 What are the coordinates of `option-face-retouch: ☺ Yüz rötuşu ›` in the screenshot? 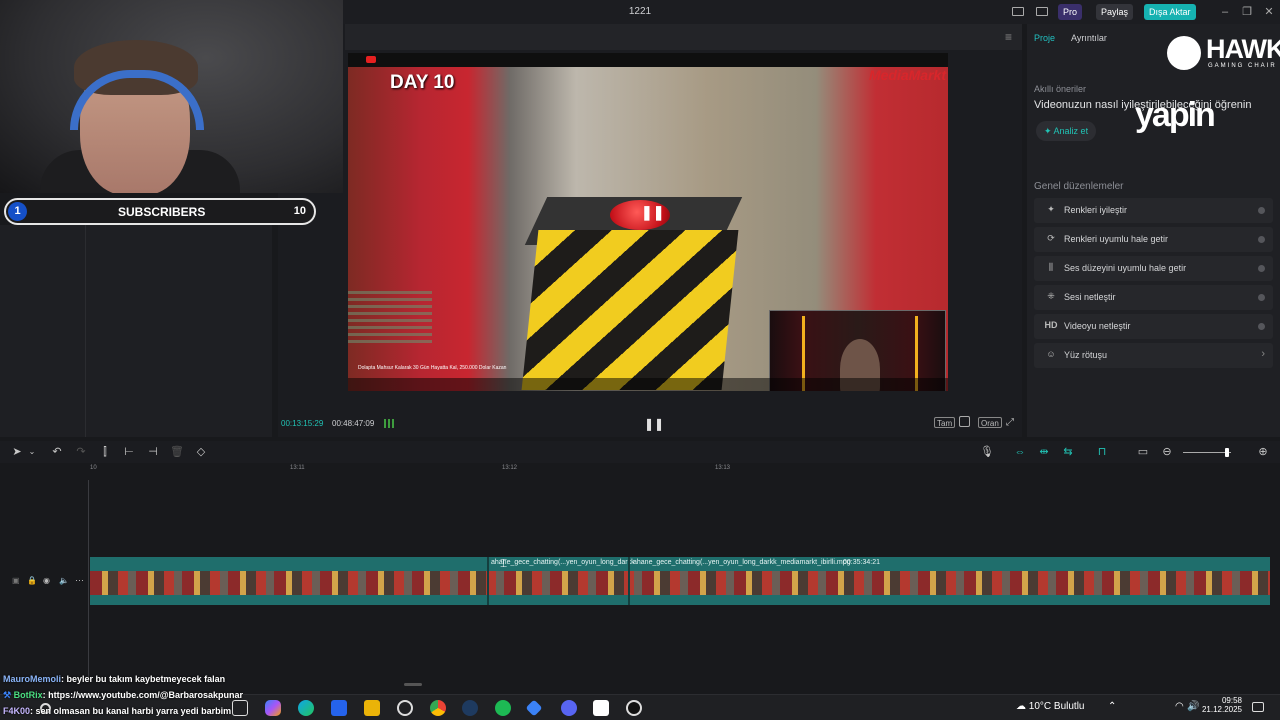 It's located at (1153, 355).